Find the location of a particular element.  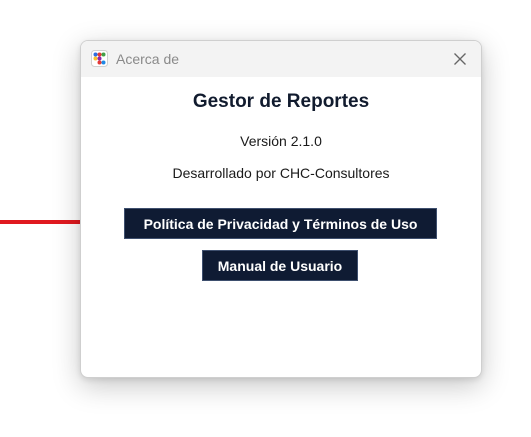

app-grid-icon is located at coordinates (99, 58).